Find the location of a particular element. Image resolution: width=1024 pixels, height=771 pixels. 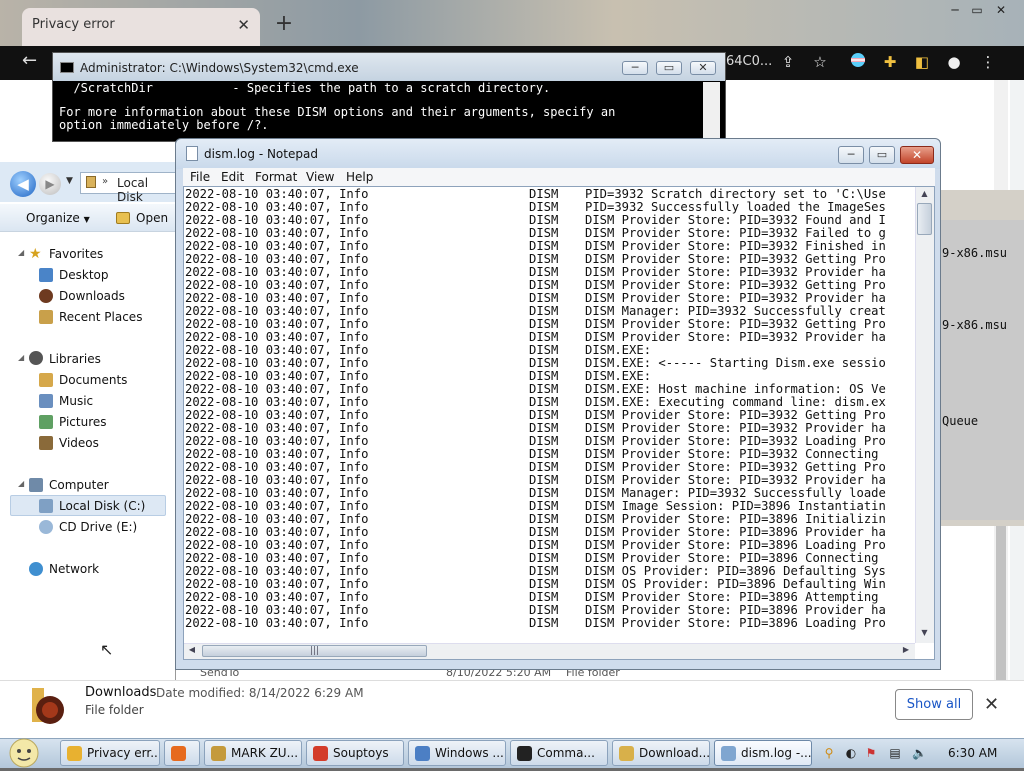

scroll-thumb is located at coordinates (924, 219).